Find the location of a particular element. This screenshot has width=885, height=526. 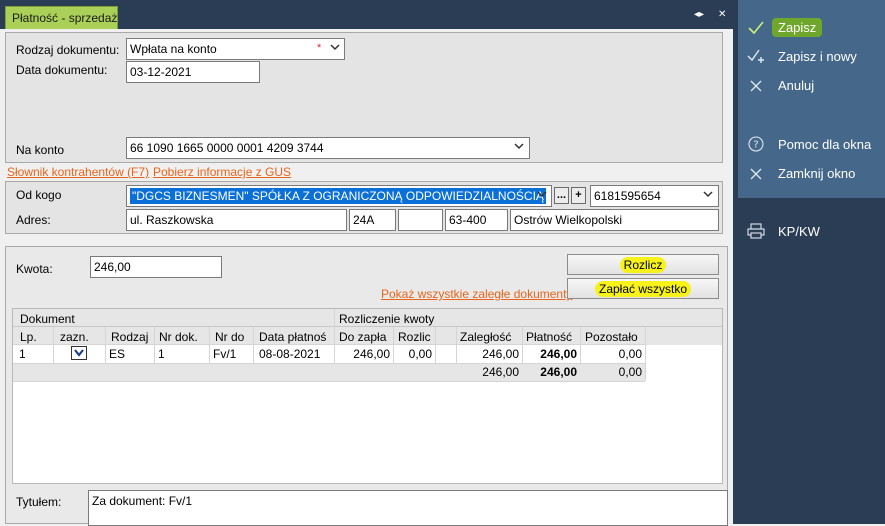

konto-label: Na konto is located at coordinates (40, 150).